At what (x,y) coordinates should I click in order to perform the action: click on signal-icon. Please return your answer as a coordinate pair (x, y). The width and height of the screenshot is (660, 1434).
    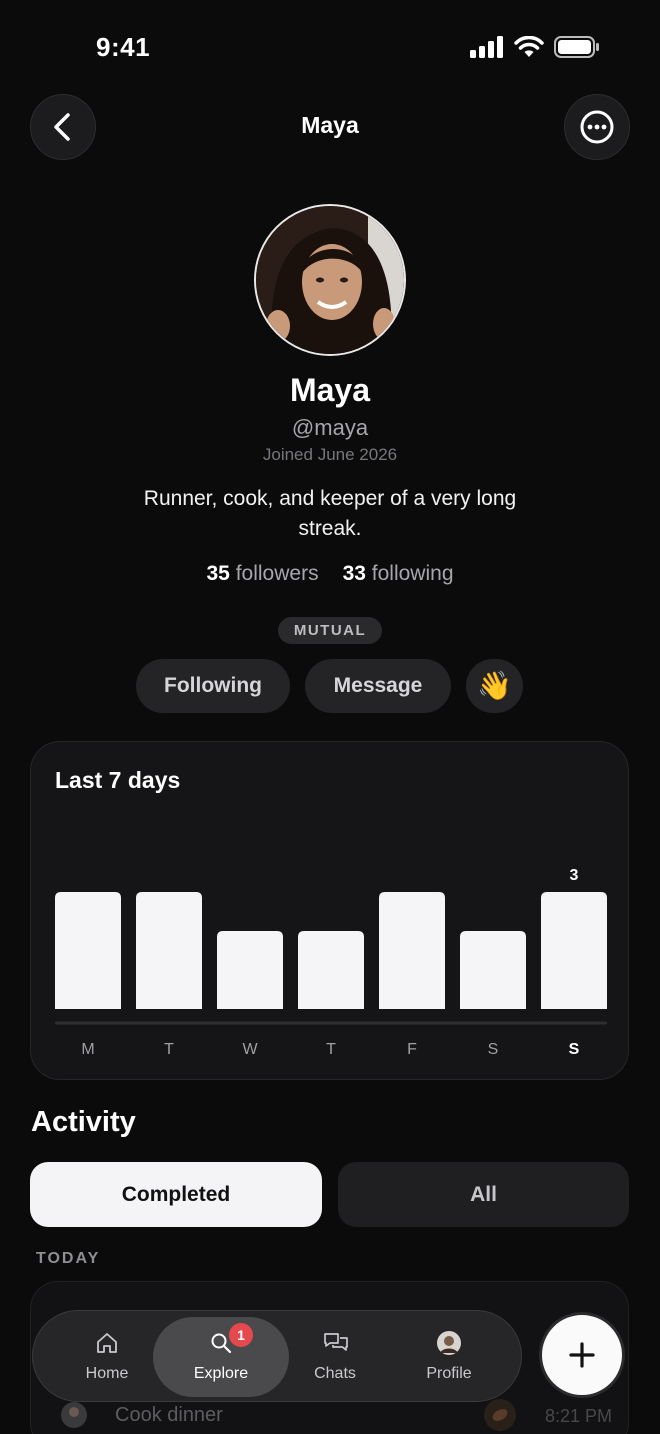
    Looking at the image, I should click on (486, 47).